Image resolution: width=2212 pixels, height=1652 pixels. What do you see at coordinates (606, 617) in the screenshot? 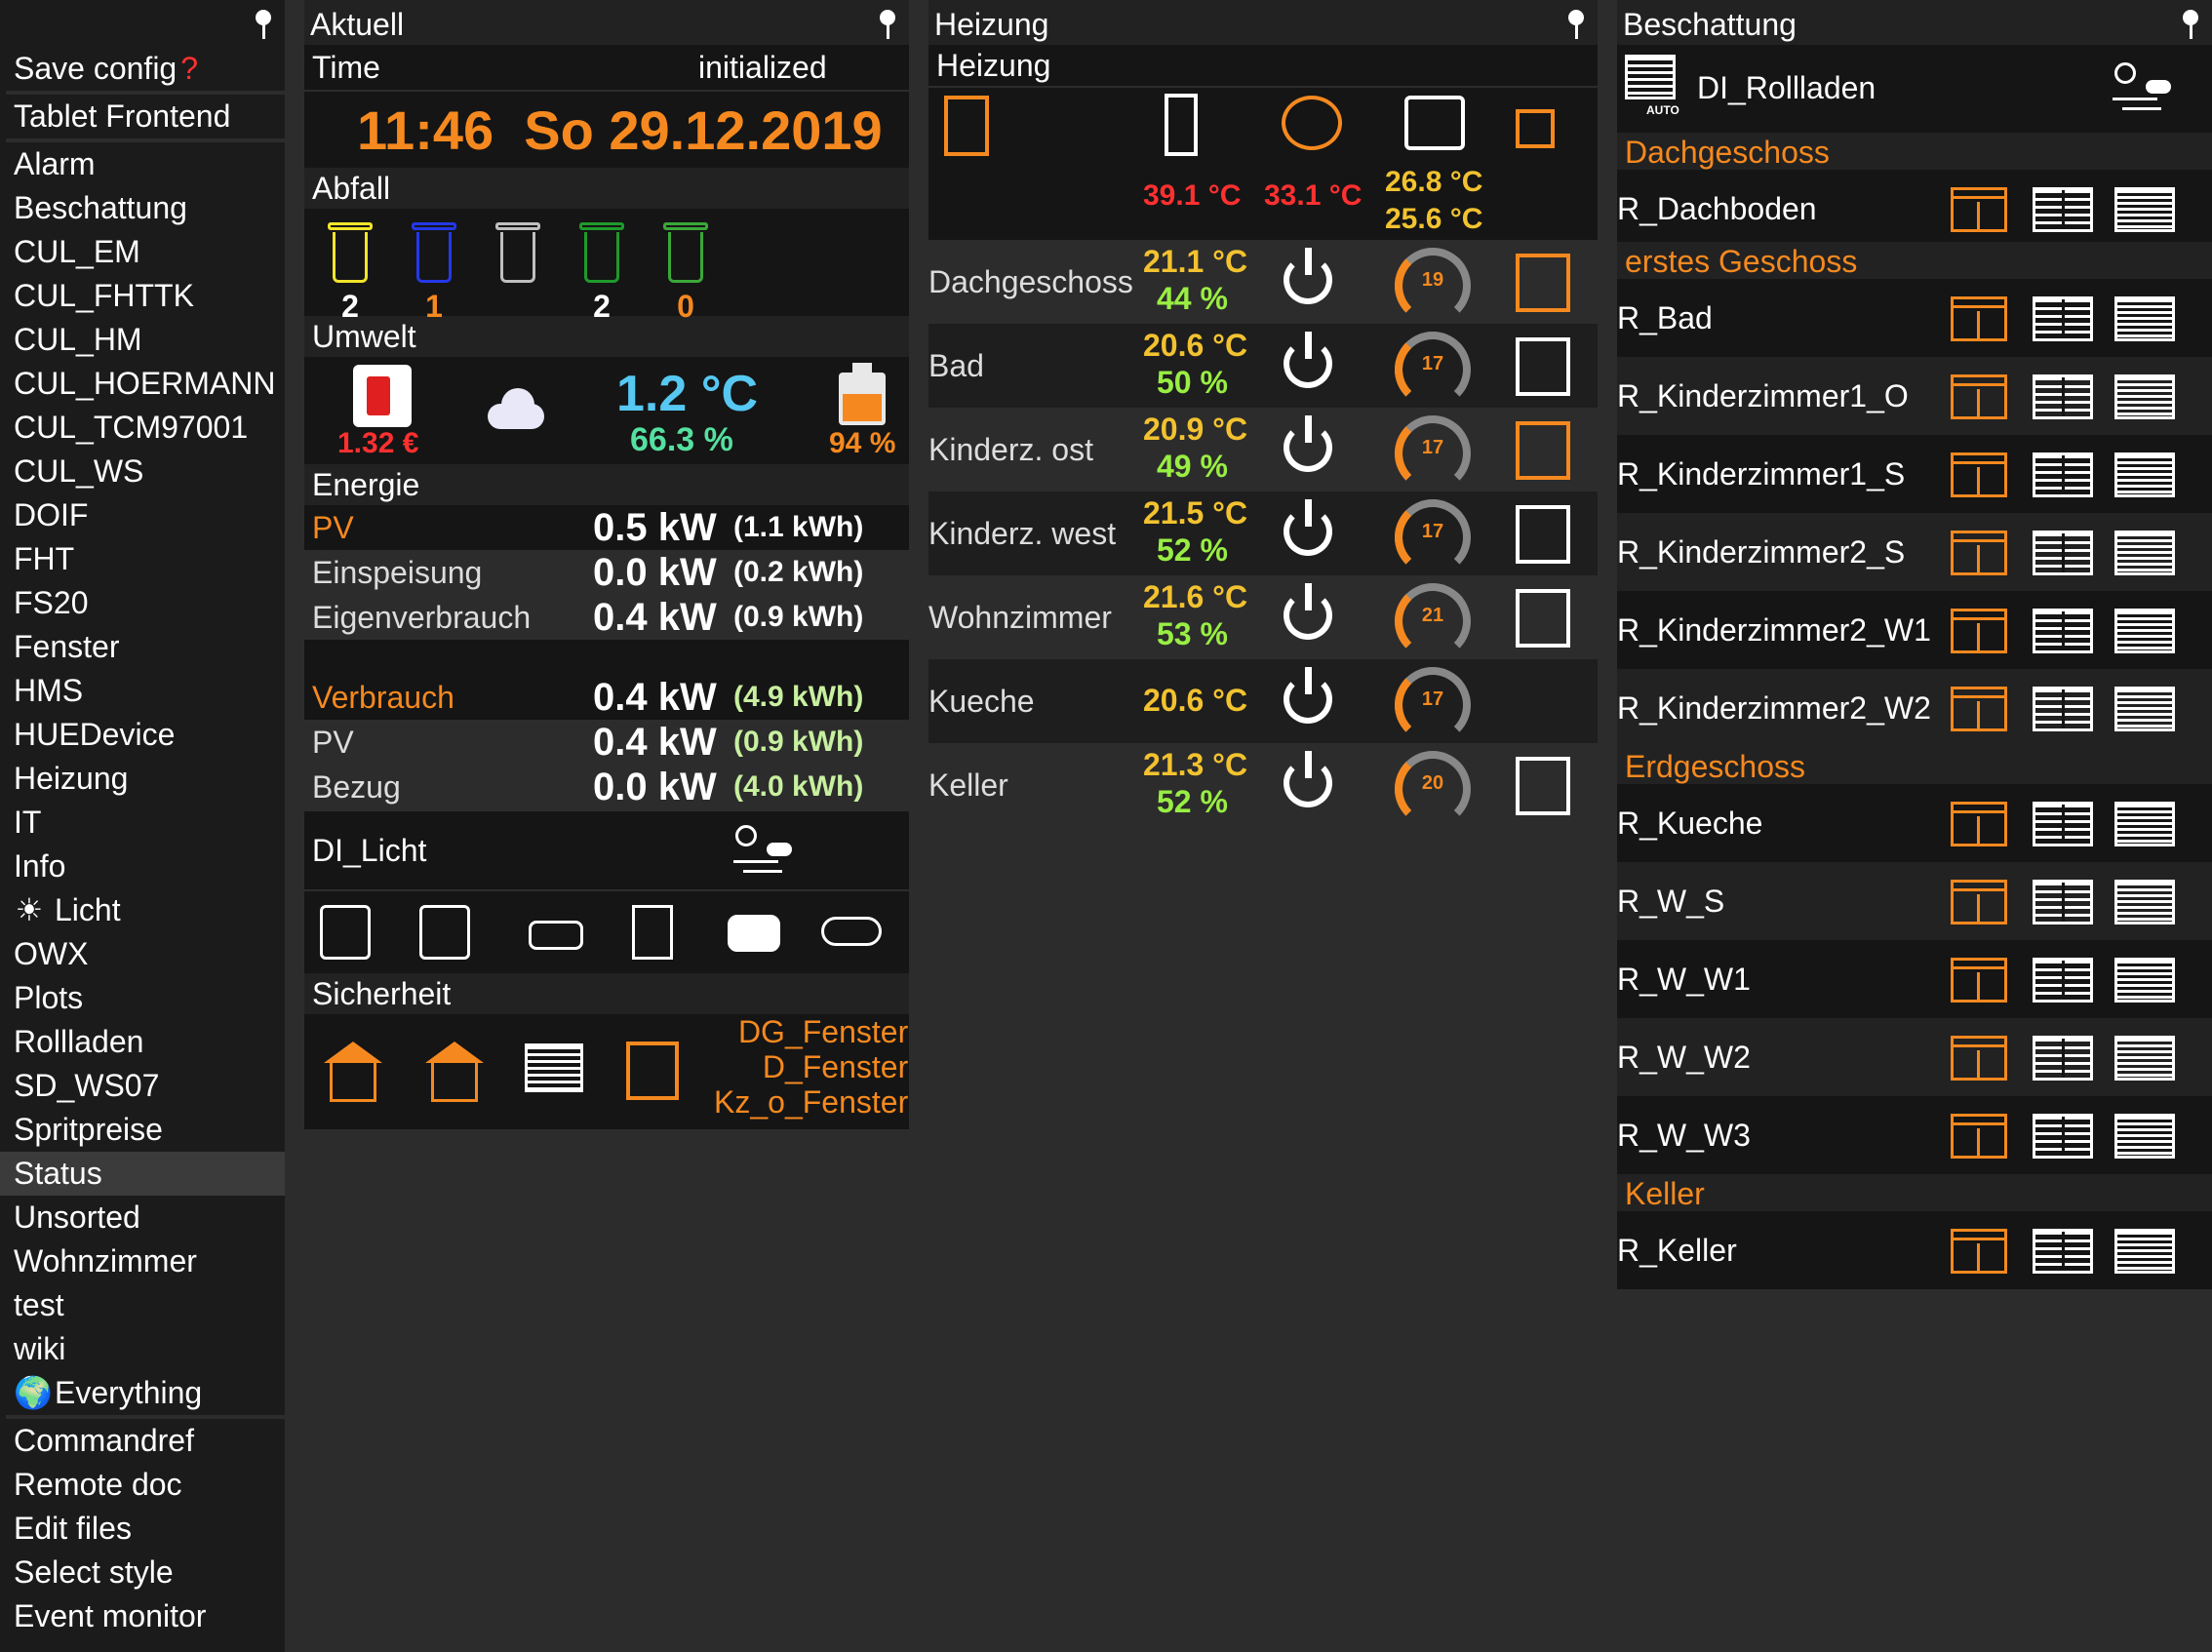
I see `energy-row: Eigenverbrauch 0.4 kW (0.9 kWh)` at bounding box center [606, 617].